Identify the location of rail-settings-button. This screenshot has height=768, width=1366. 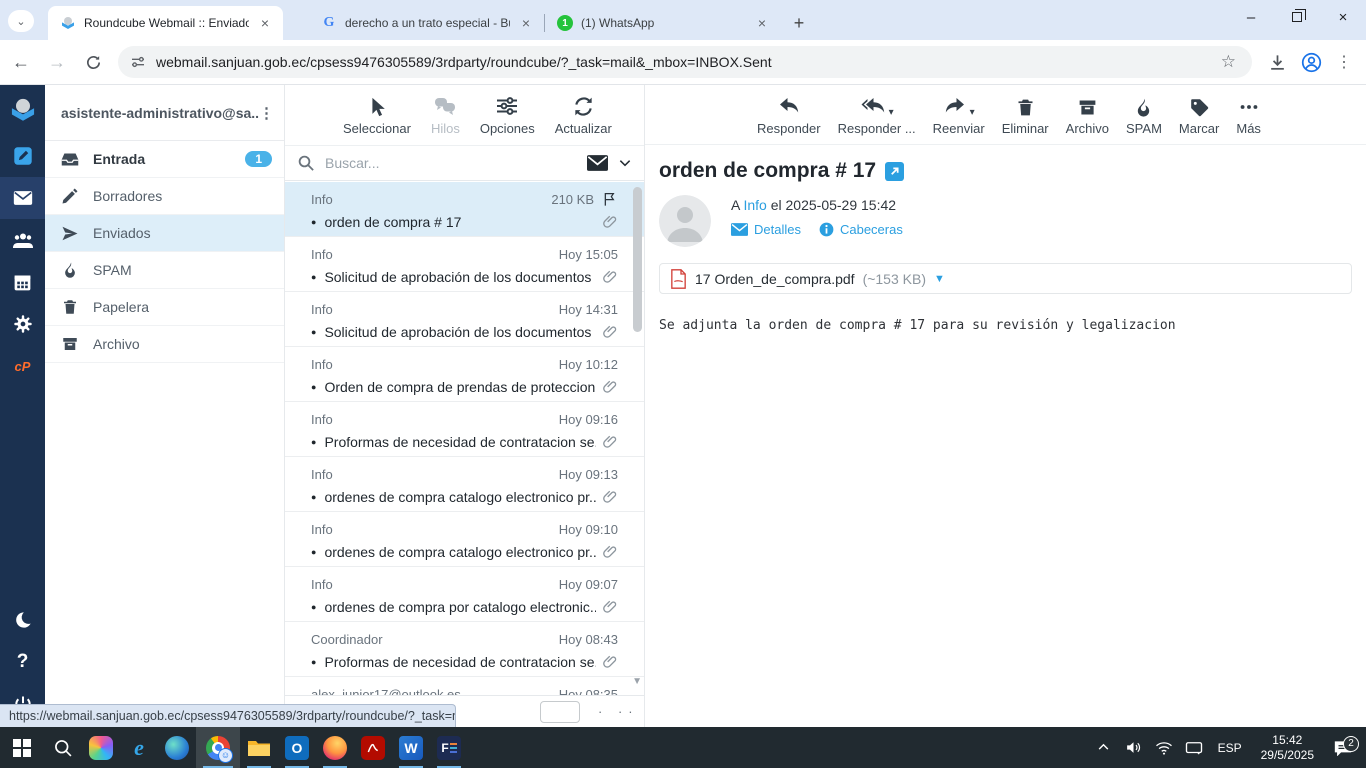
(22, 324).